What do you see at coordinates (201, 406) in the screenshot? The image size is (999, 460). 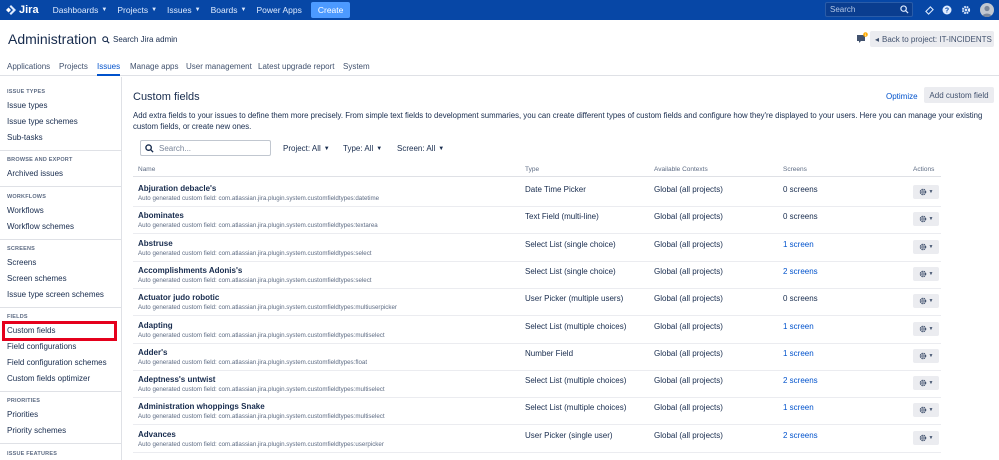 I see `field-name-link: Administration whoppings Snake` at bounding box center [201, 406].